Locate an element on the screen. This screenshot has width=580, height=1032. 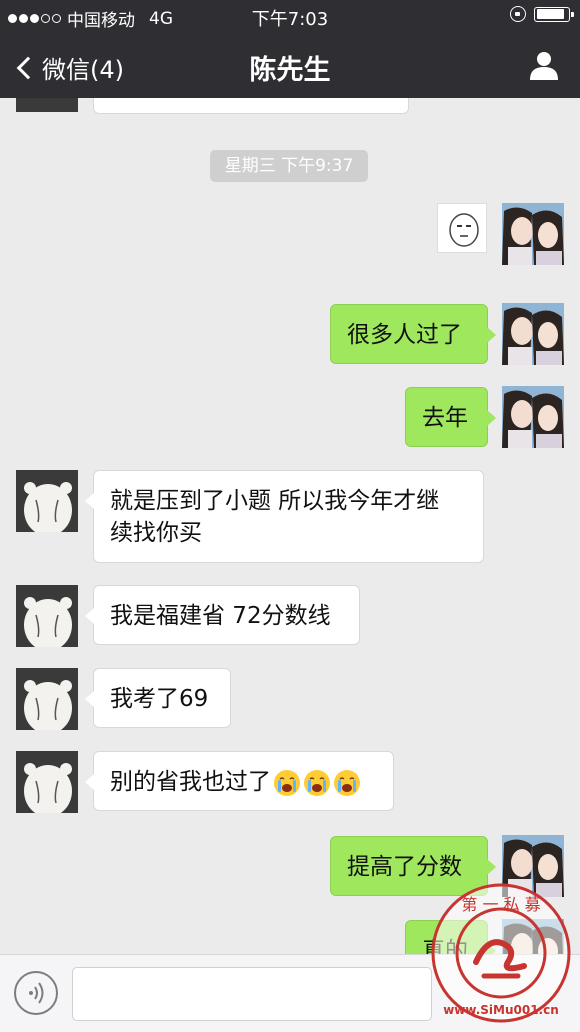
status-time: 下午7:03 is located at coordinates (290, 19).